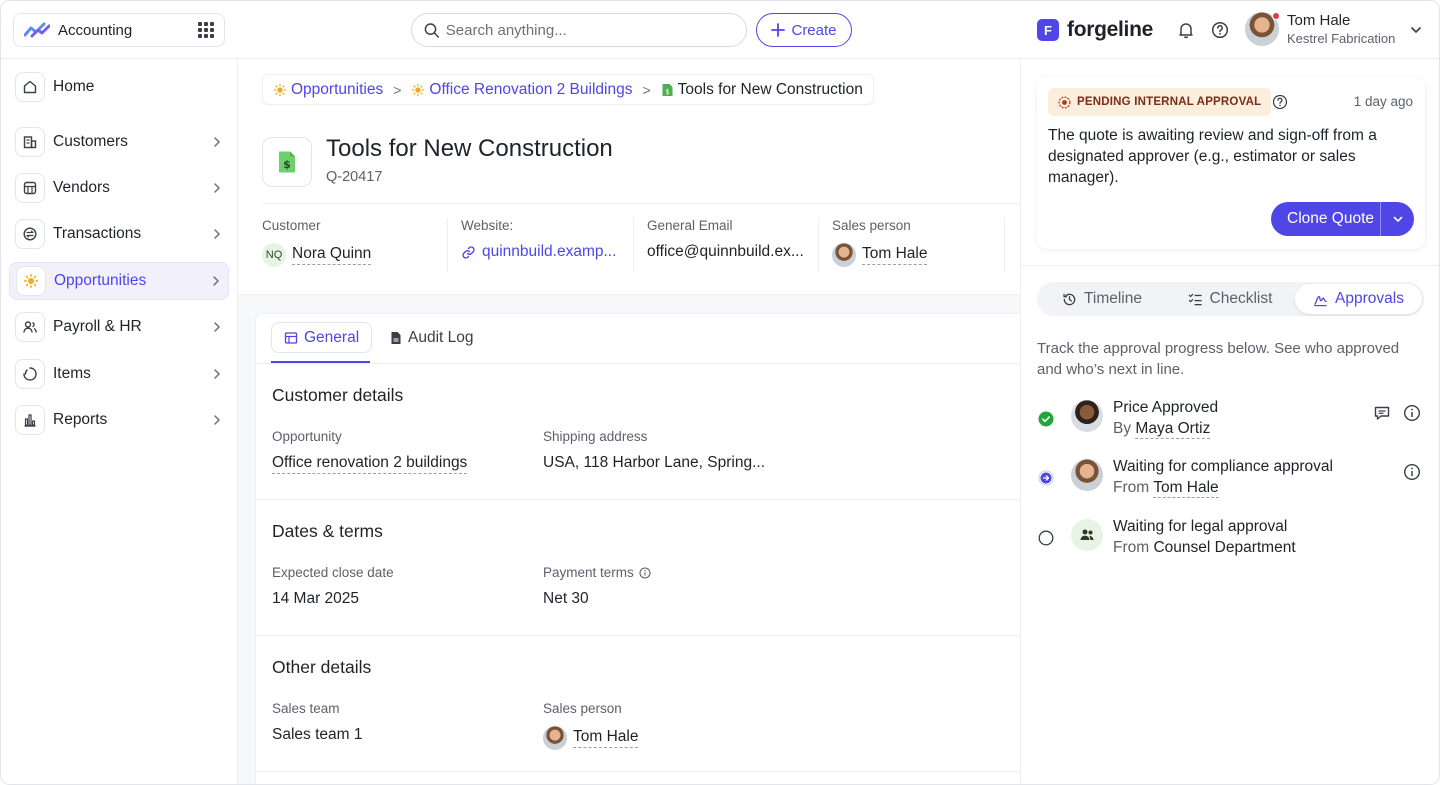 Image resolution: width=1440 pixels, height=785 pixels. What do you see at coordinates (97, 326) in the screenshot?
I see `sidebar-item-label: Payroll & HR` at bounding box center [97, 326].